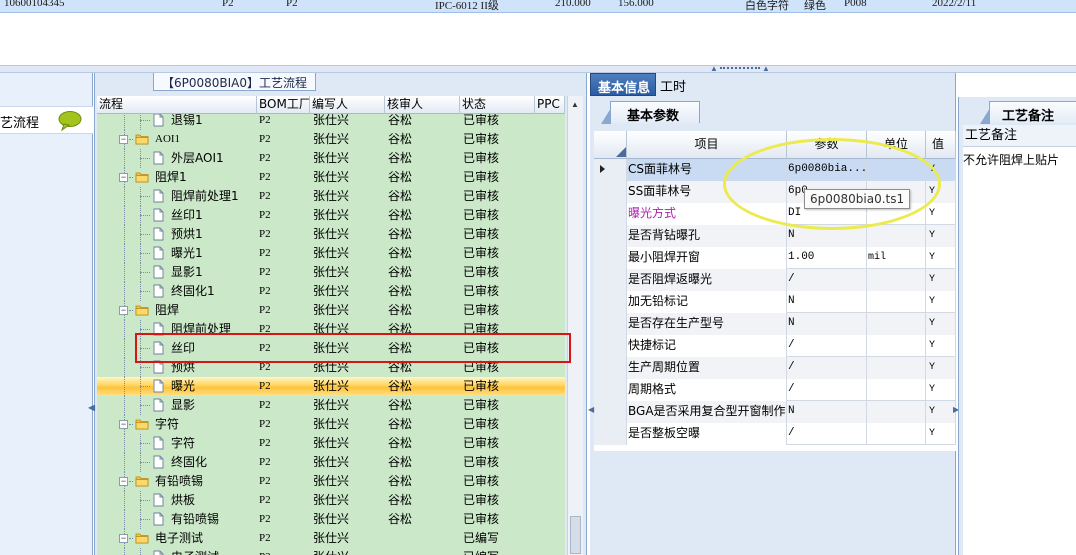  Describe the element at coordinates (740, 69) in the screenshot. I see `splitter-grip` at that location.